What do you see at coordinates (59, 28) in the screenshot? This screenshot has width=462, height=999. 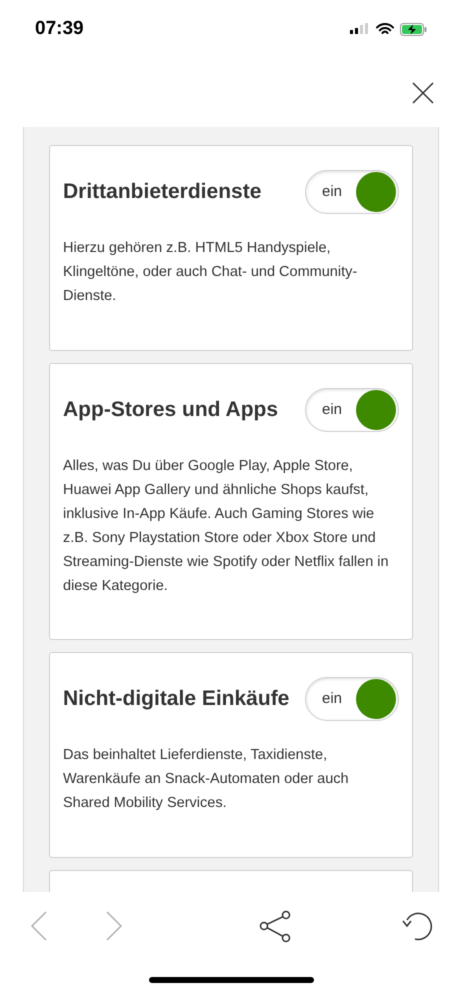 I see `status-time: 07:39` at bounding box center [59, 28].